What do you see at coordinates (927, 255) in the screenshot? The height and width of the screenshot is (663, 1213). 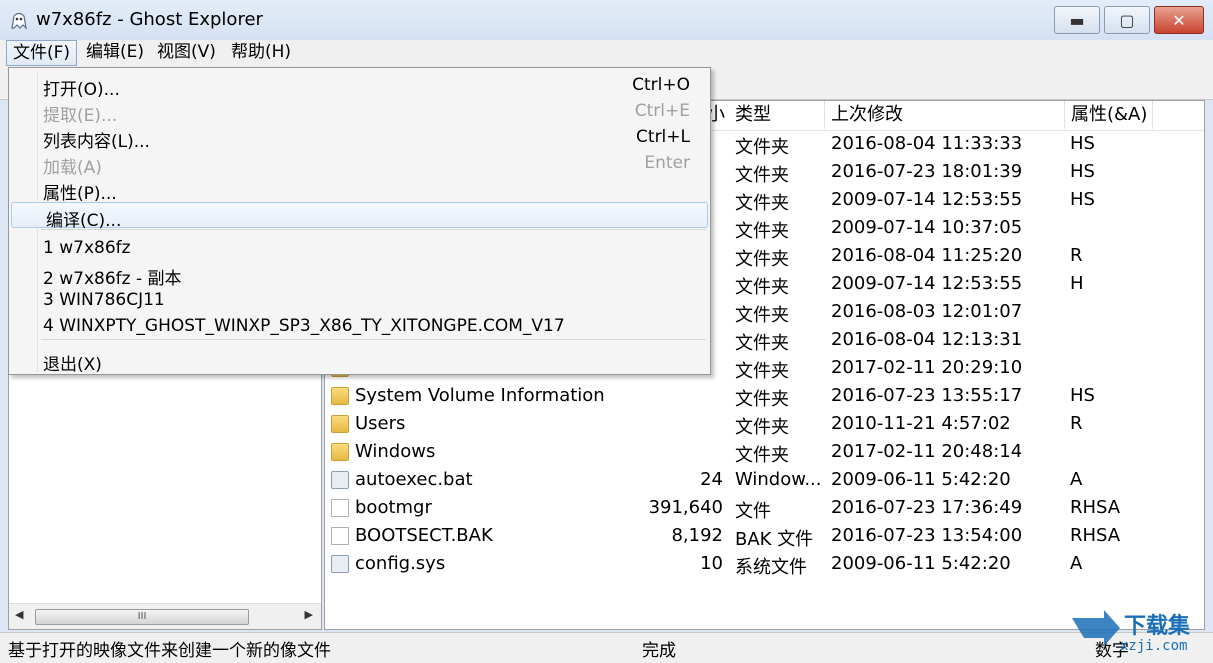 I see `file-modified: 2016-08-04 11:25:20` at bounding box center [927, 255].